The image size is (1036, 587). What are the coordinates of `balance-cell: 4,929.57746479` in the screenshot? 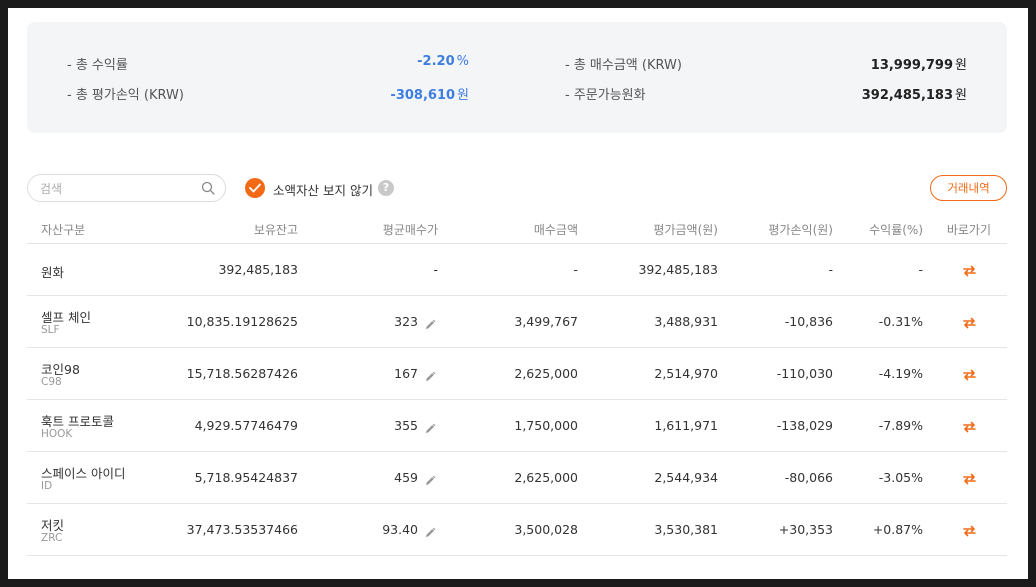 It's located at (246, 425).